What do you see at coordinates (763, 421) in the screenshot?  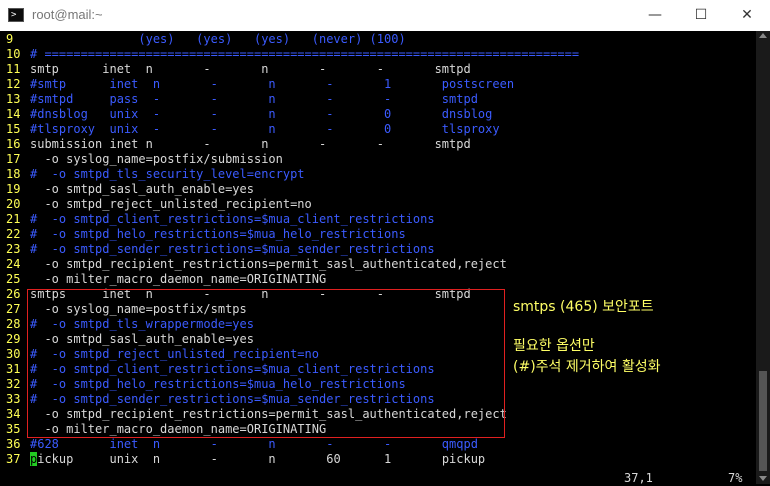 I see `scrollbar-thumb` at bounding box center [763, 421].